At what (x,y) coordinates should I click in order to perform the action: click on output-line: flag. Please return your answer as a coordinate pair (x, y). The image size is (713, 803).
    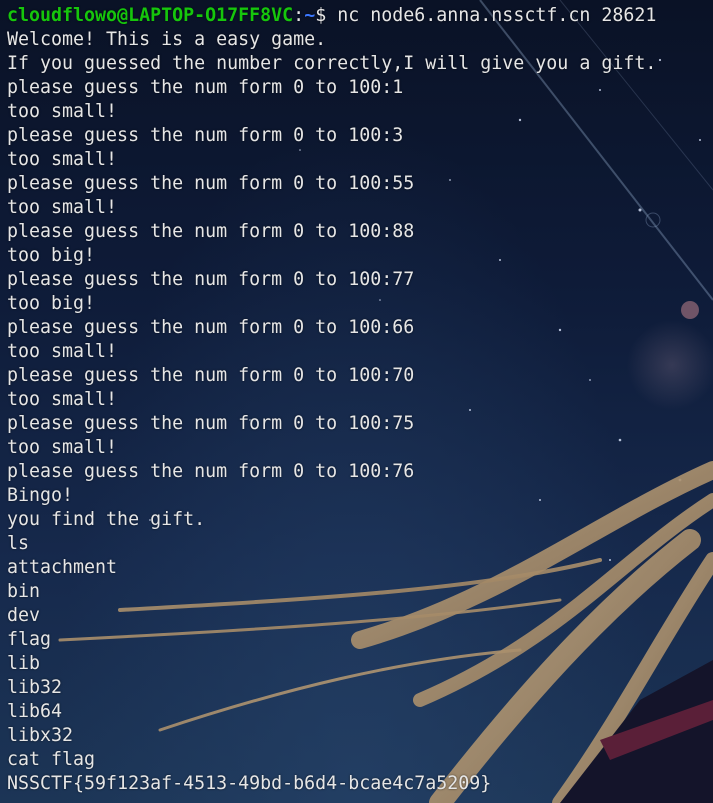
    Looking at the image, I should click on (29, 639).